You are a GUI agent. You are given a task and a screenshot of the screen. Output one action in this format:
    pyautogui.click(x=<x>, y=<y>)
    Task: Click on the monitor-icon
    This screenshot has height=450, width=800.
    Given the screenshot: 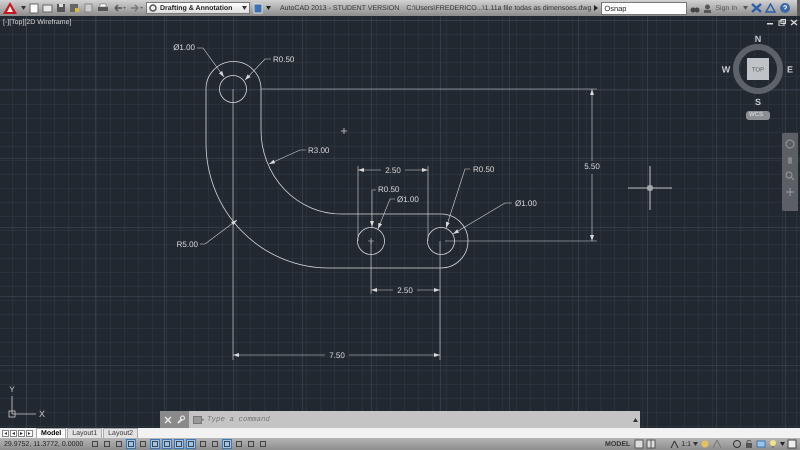 What is the action you would take?
    pyautogui.click(x=258, y=8)
    